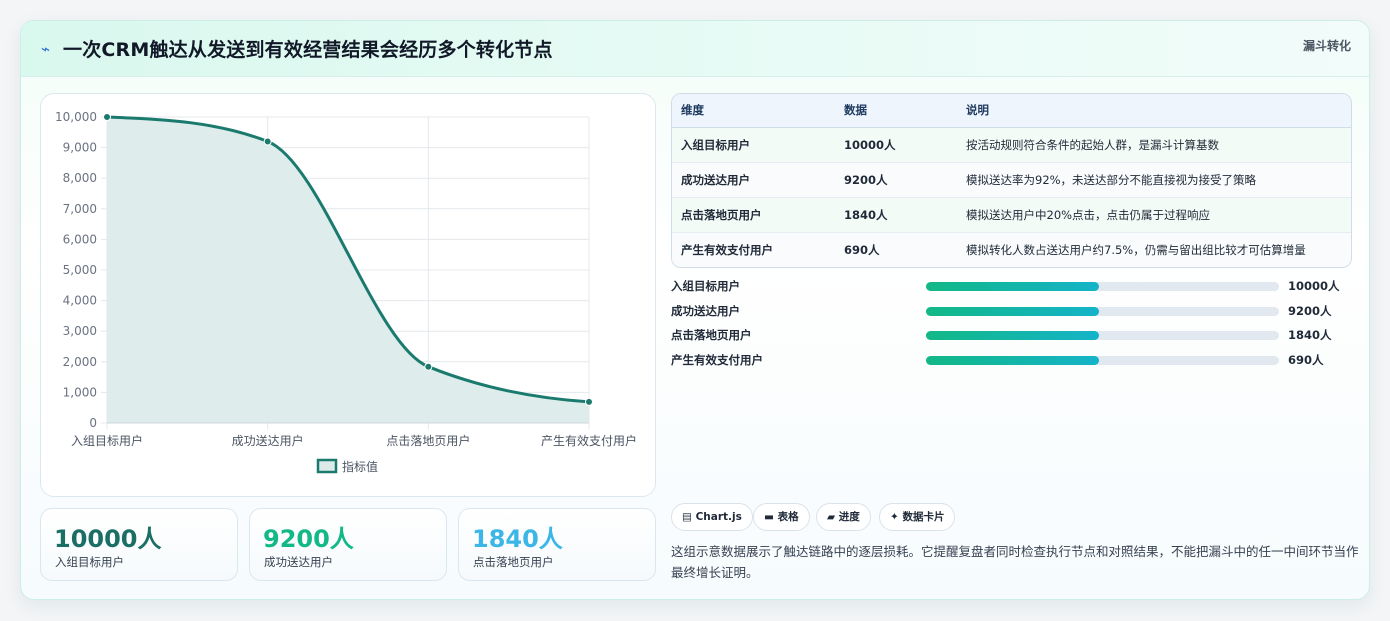  I want to click on table-header-row: 维度 数据 说明, so click(1011, 111).